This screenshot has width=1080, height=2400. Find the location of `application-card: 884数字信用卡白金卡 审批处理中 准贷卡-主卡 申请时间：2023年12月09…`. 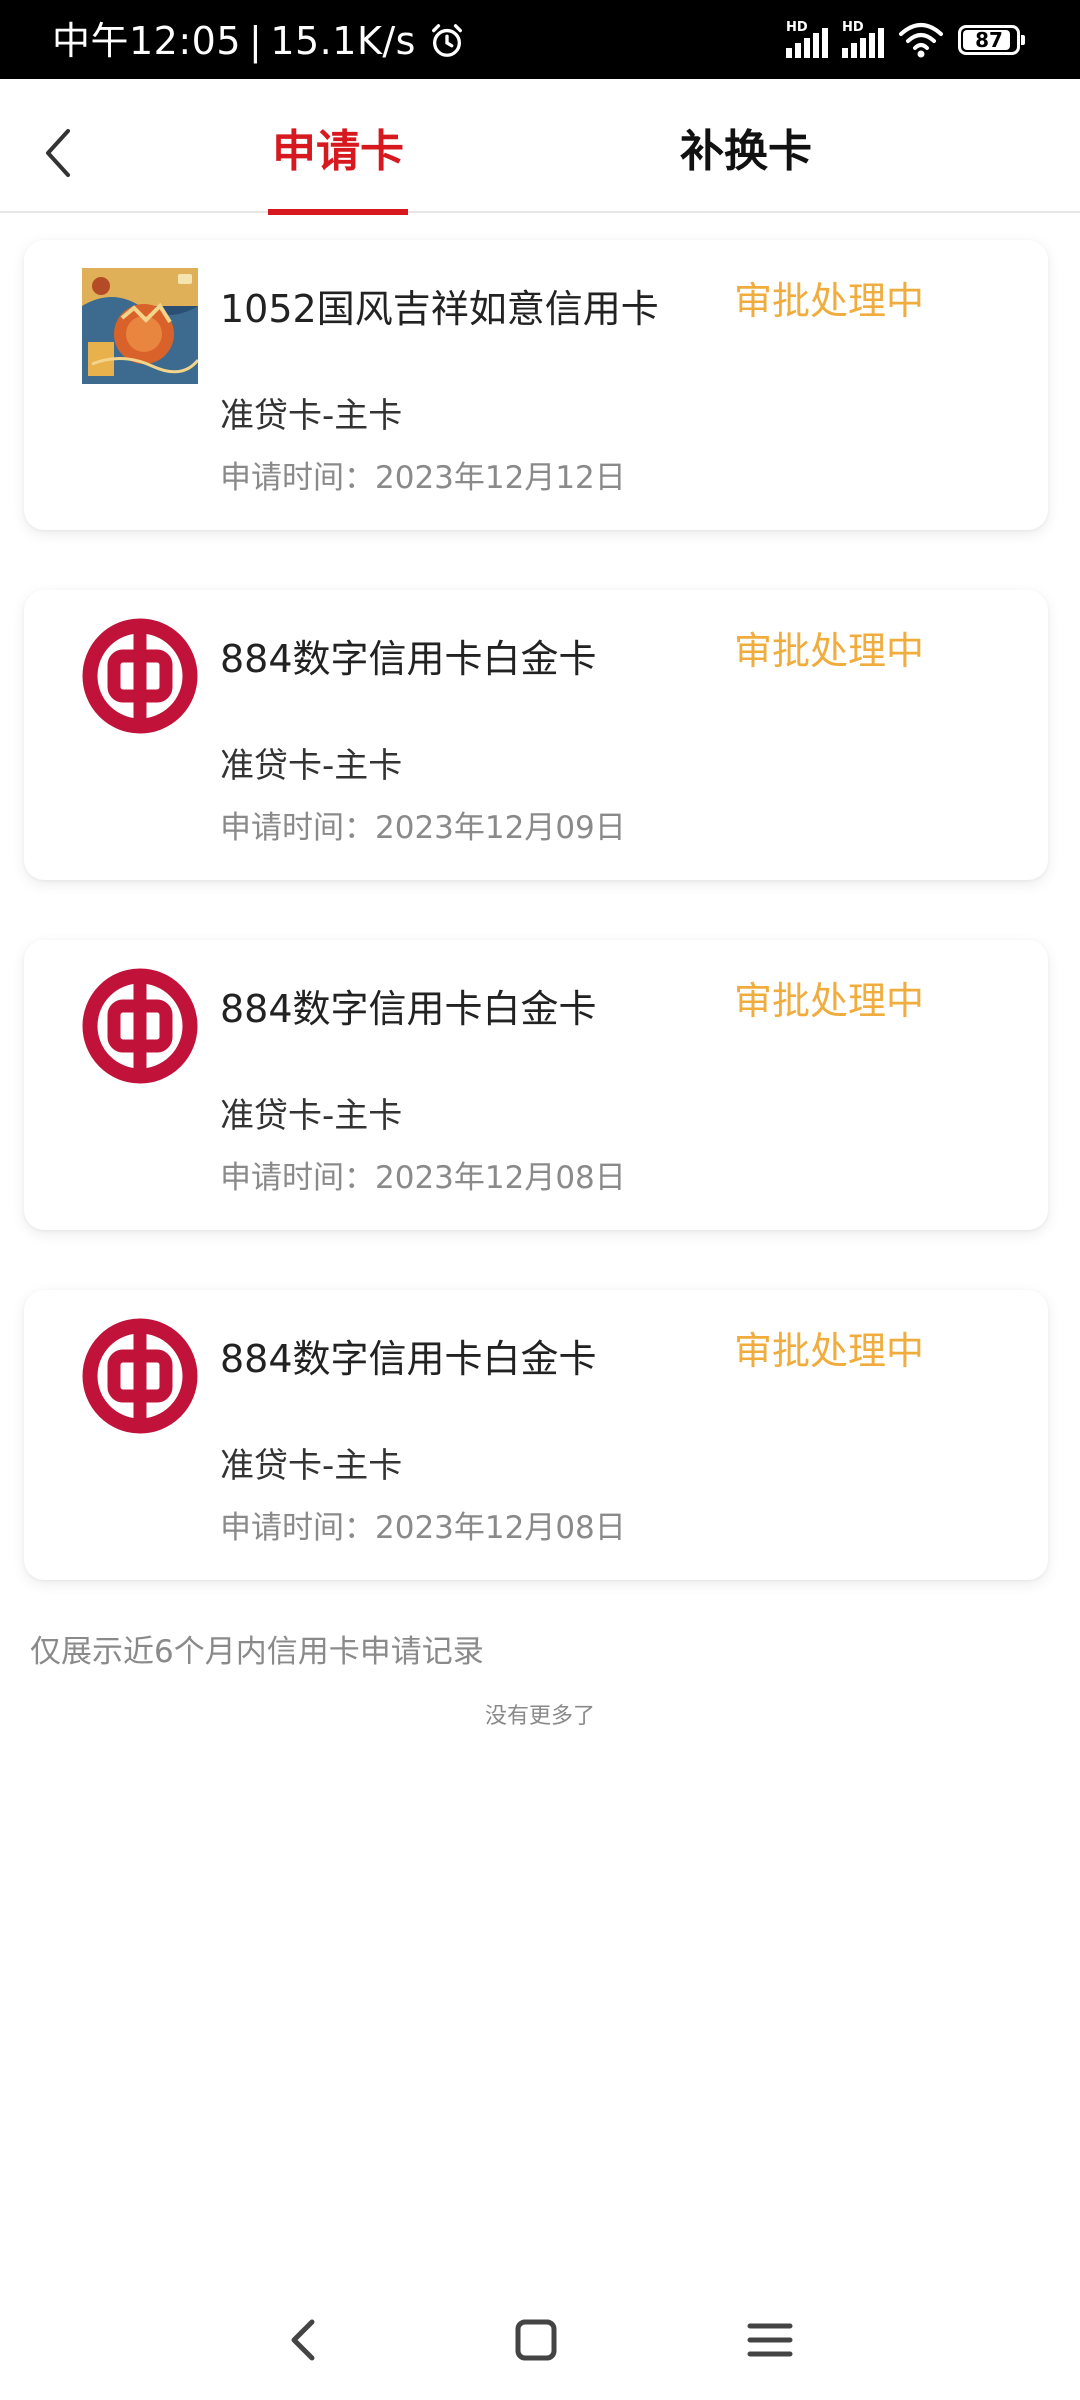

application-card: 884数字信用卡白金卡 审批处理中 准贷卡-主卡 申请时间：2023年12月09… is located at coordinates (536, 735).